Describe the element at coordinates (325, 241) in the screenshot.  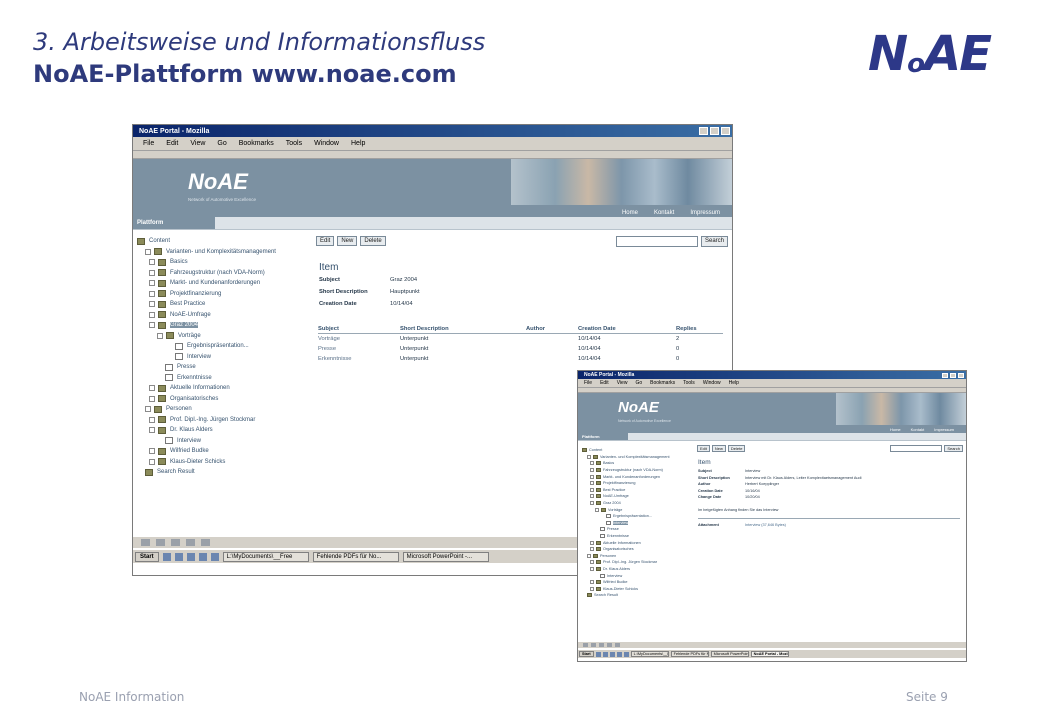
I see `edit-button: Edit` at that location.